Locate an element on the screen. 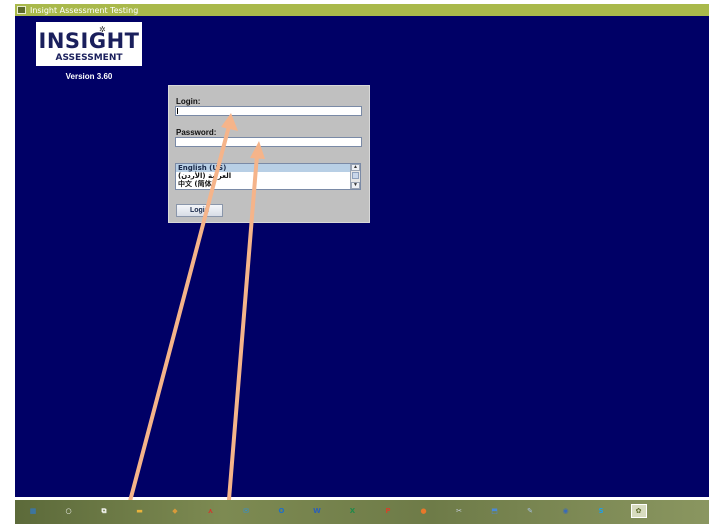  insight-logo: ✲ INSIGHT ASSESSMENT is located at coordinates (89, 44).